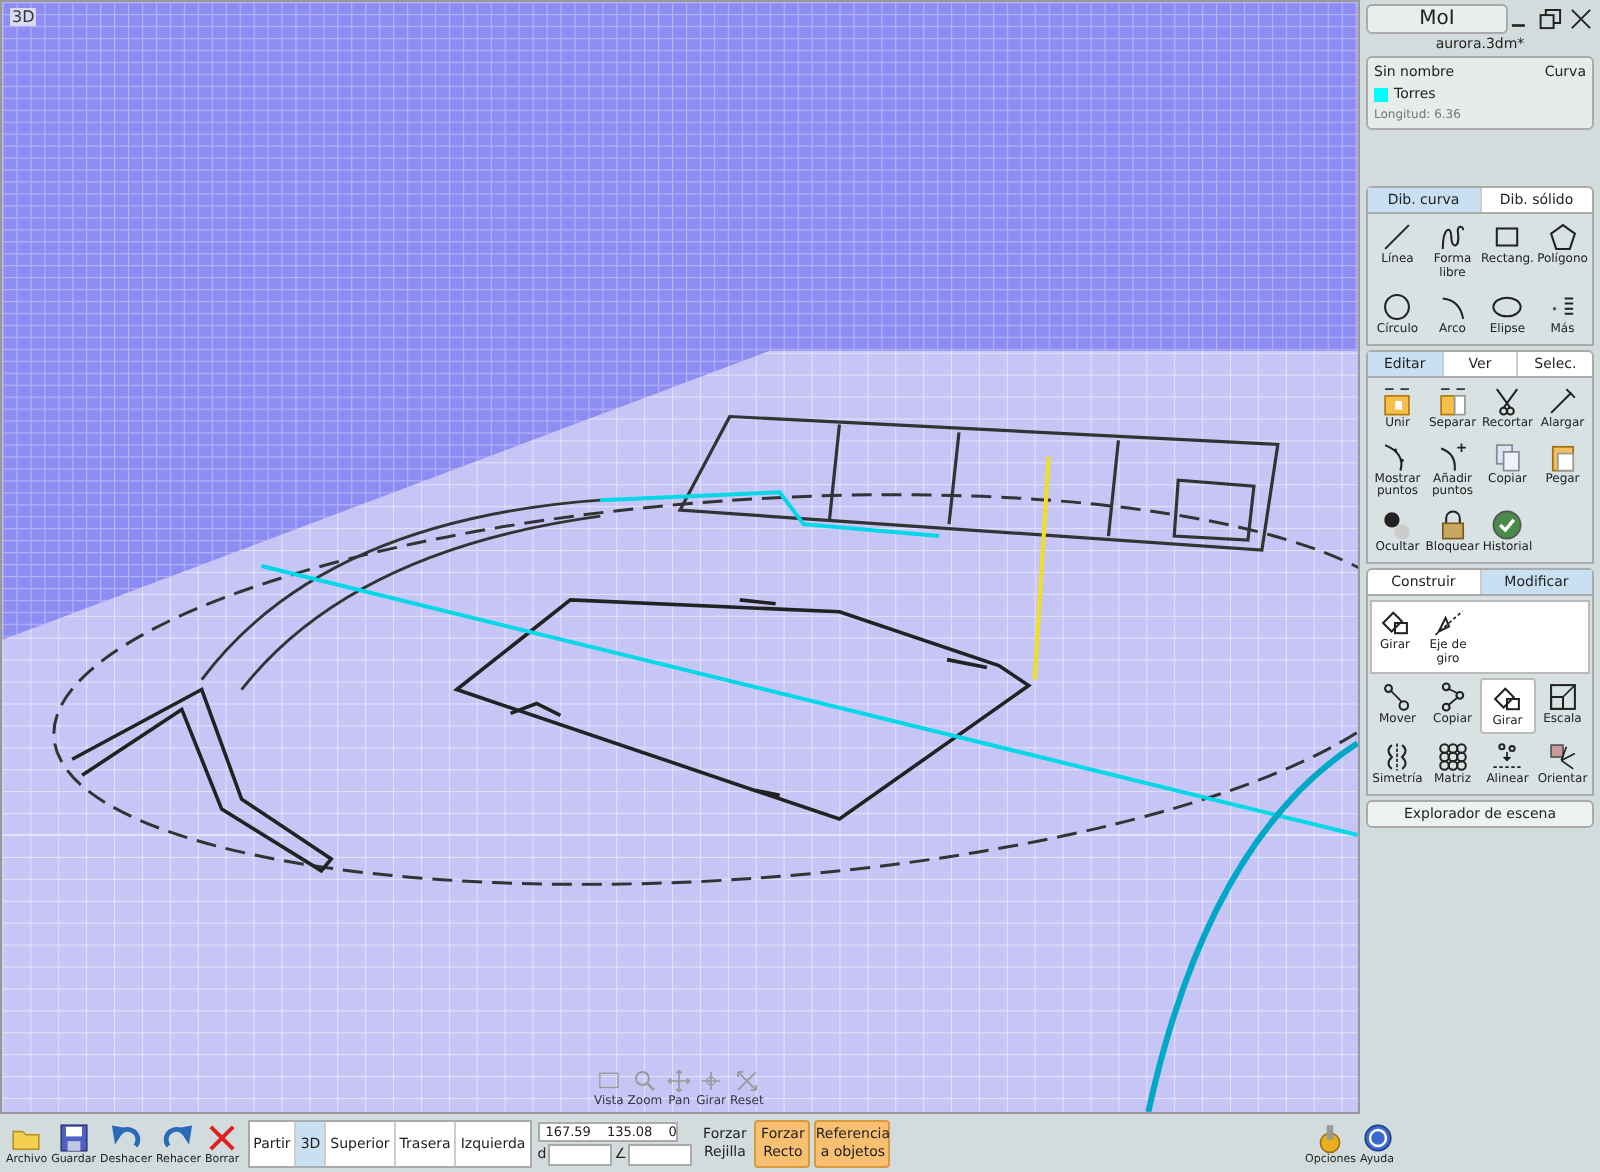  Describe the element at coordinates (1381, 94) in the screenshot. I see `layer-color-swatch` at that location.